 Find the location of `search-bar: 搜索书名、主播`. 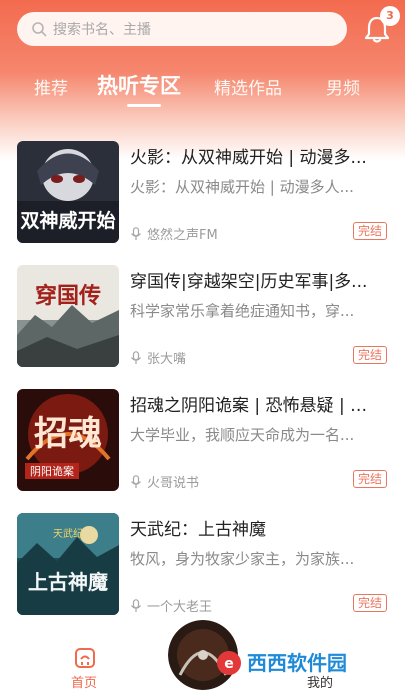

search-bar: 搜索书名、主播 is located at coordinates (182, 29).